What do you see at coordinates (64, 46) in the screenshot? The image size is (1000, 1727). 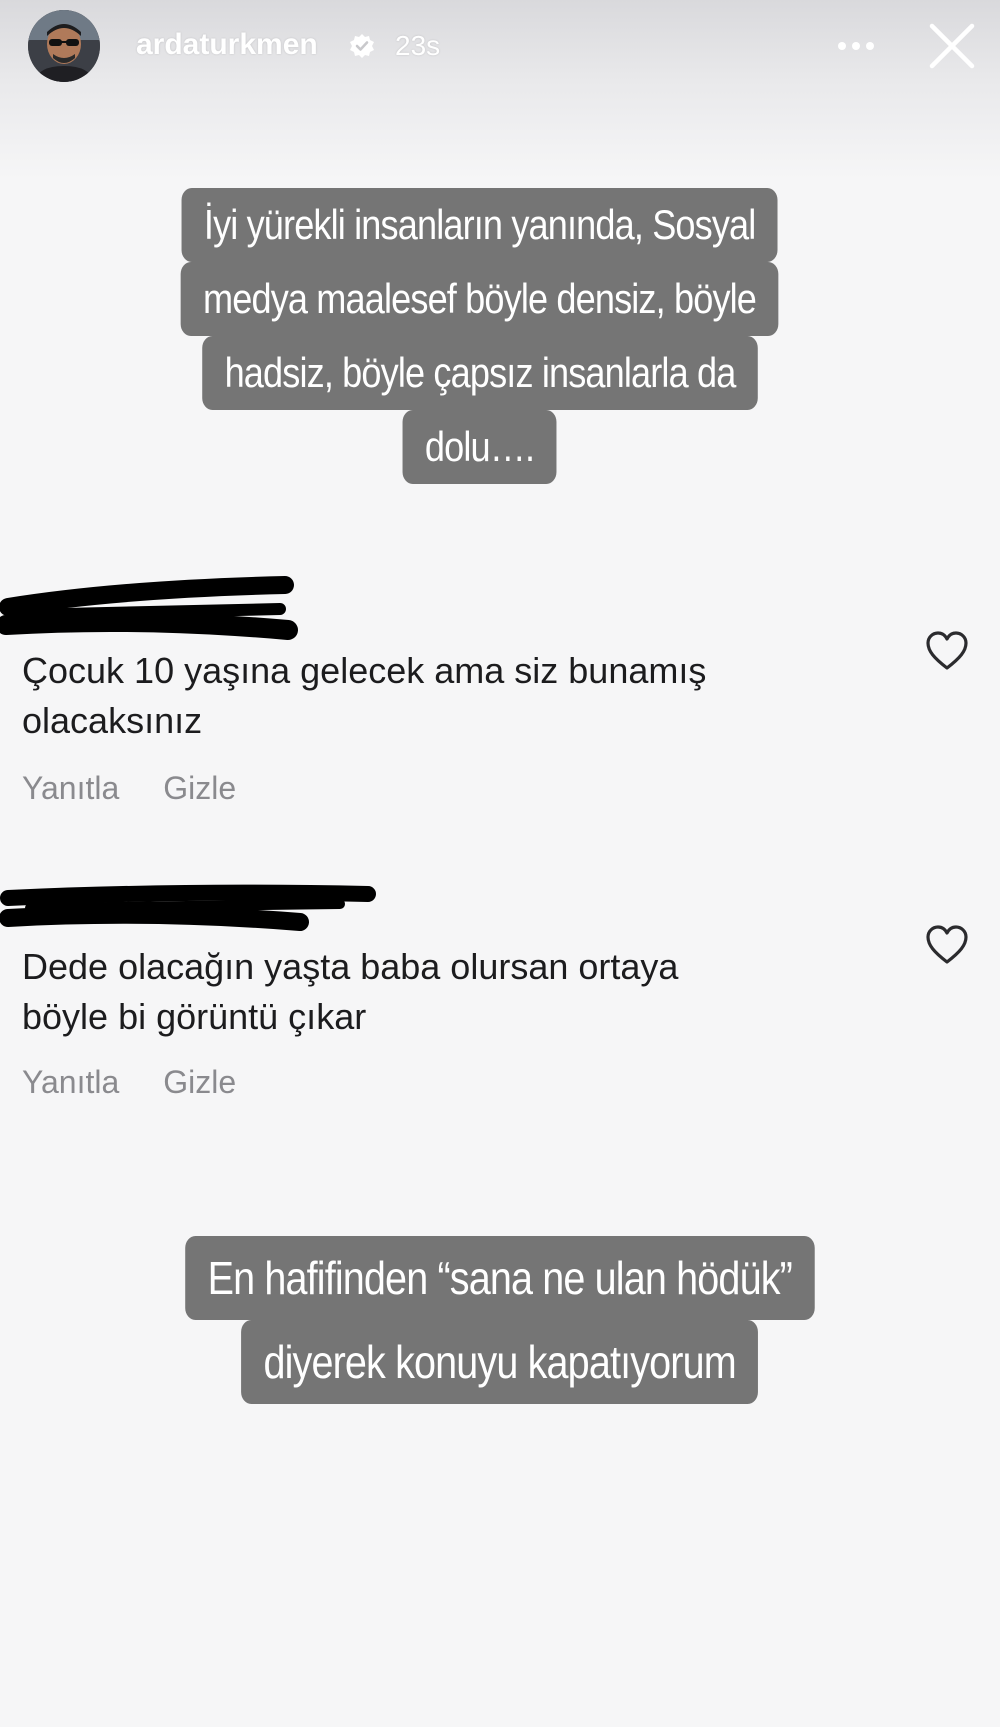 I see `avatar` at bounding box center [64, 46].